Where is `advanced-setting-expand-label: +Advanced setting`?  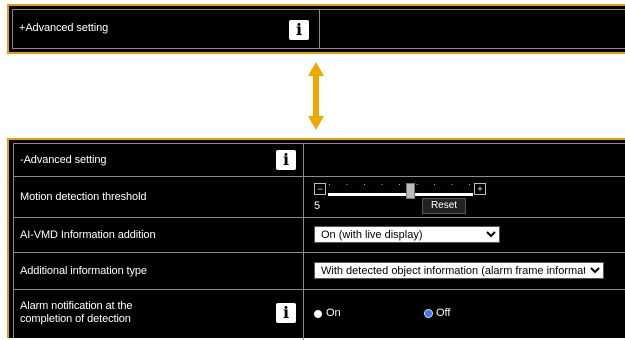 advanced-setting-expand-label: +Advanced setting is located at coordinates (63, 28).